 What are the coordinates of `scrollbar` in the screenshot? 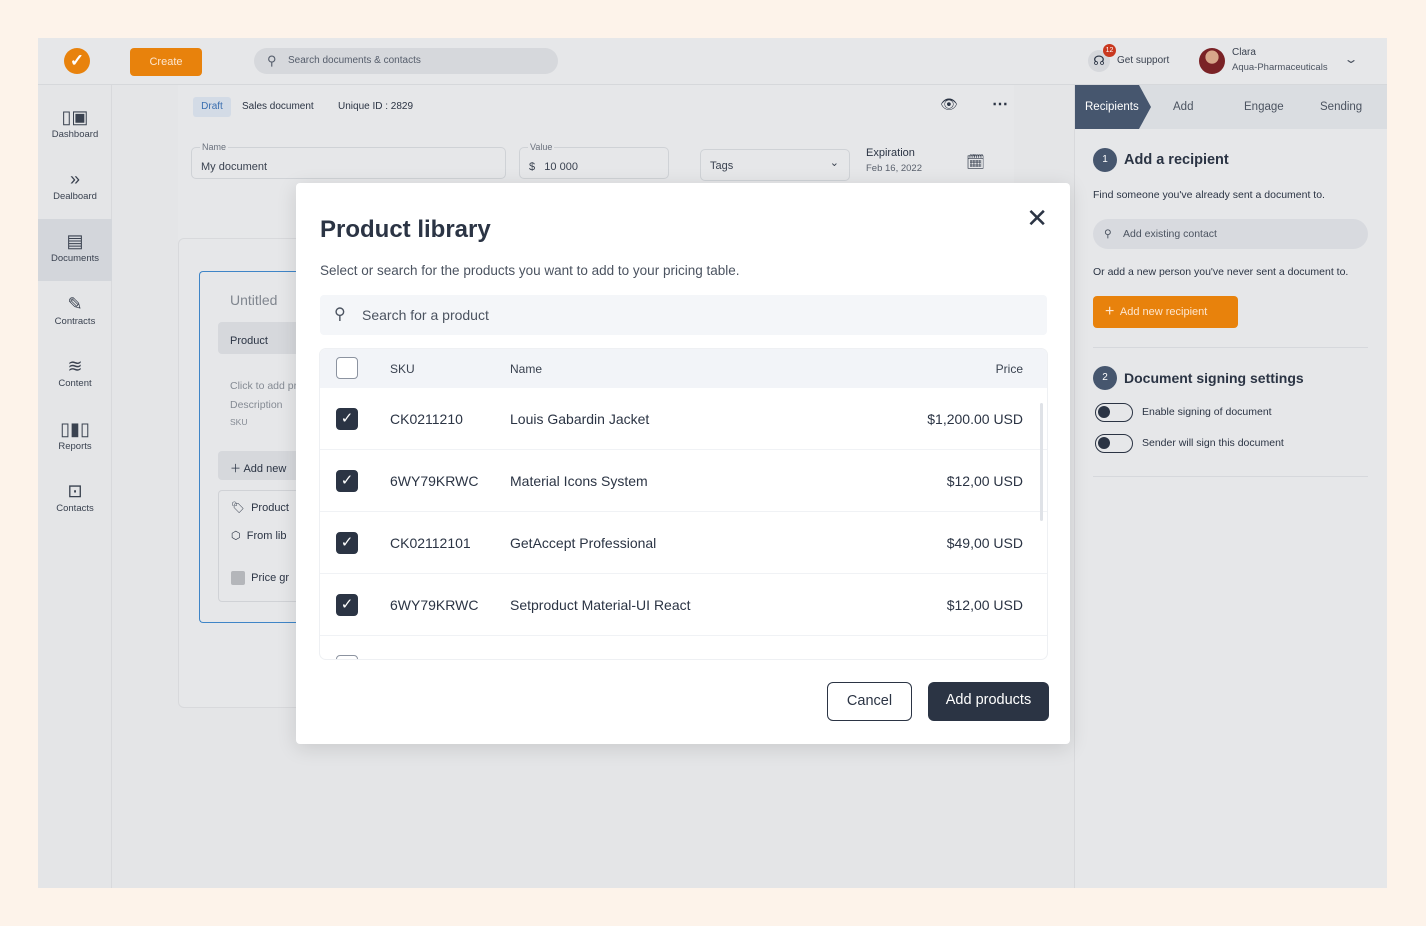 It's located at (1041, 462).